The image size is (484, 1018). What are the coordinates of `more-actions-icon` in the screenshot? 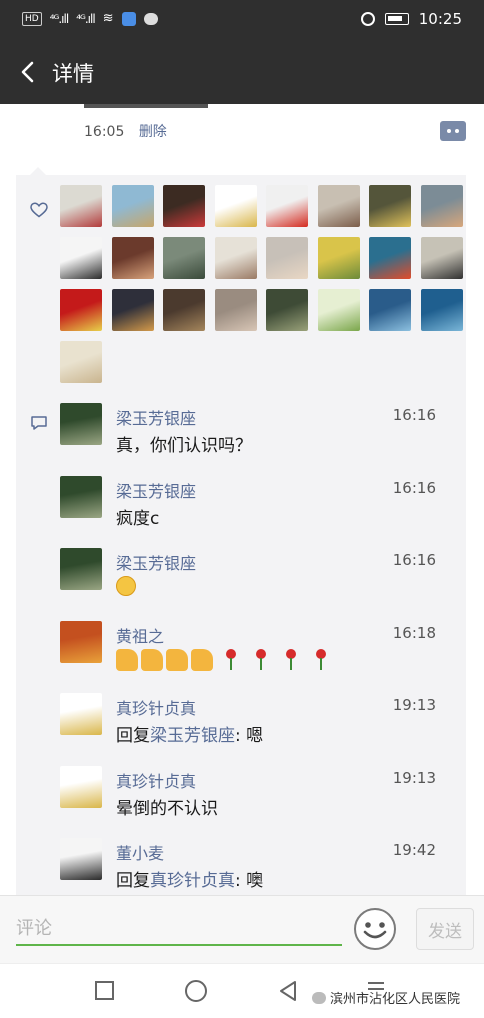 It's located at (453, 131).